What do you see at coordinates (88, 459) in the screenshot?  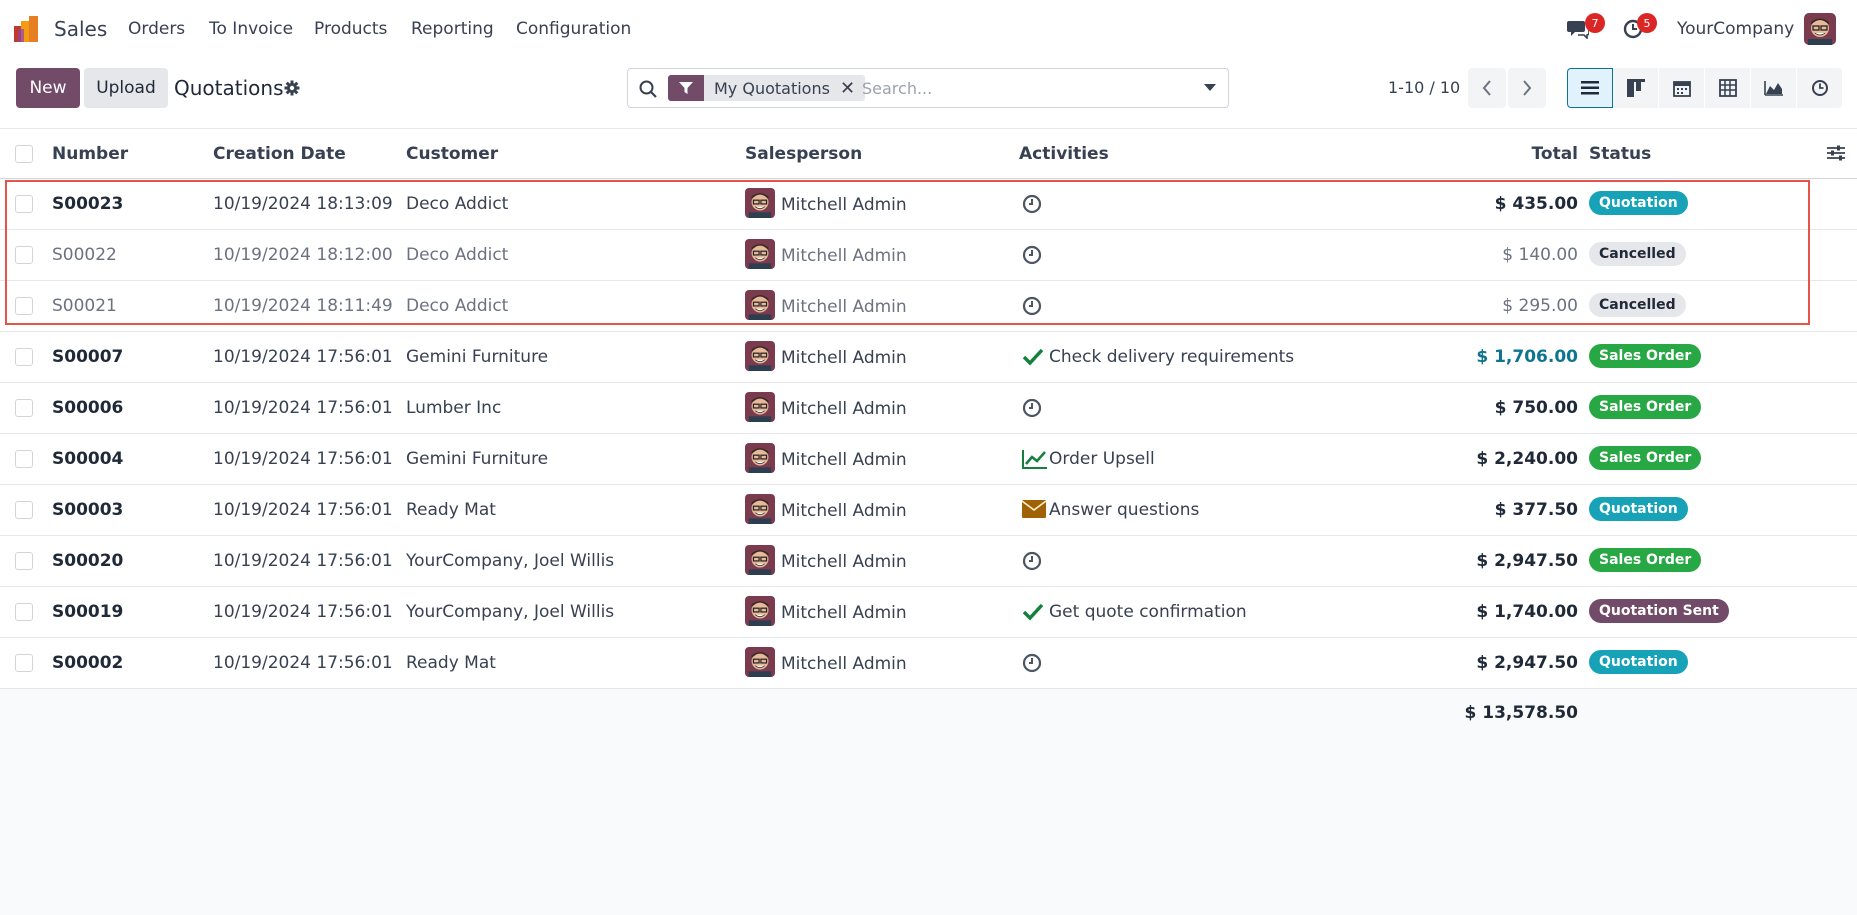 I see `order-number: S00004` at bounding box center [88, 459].